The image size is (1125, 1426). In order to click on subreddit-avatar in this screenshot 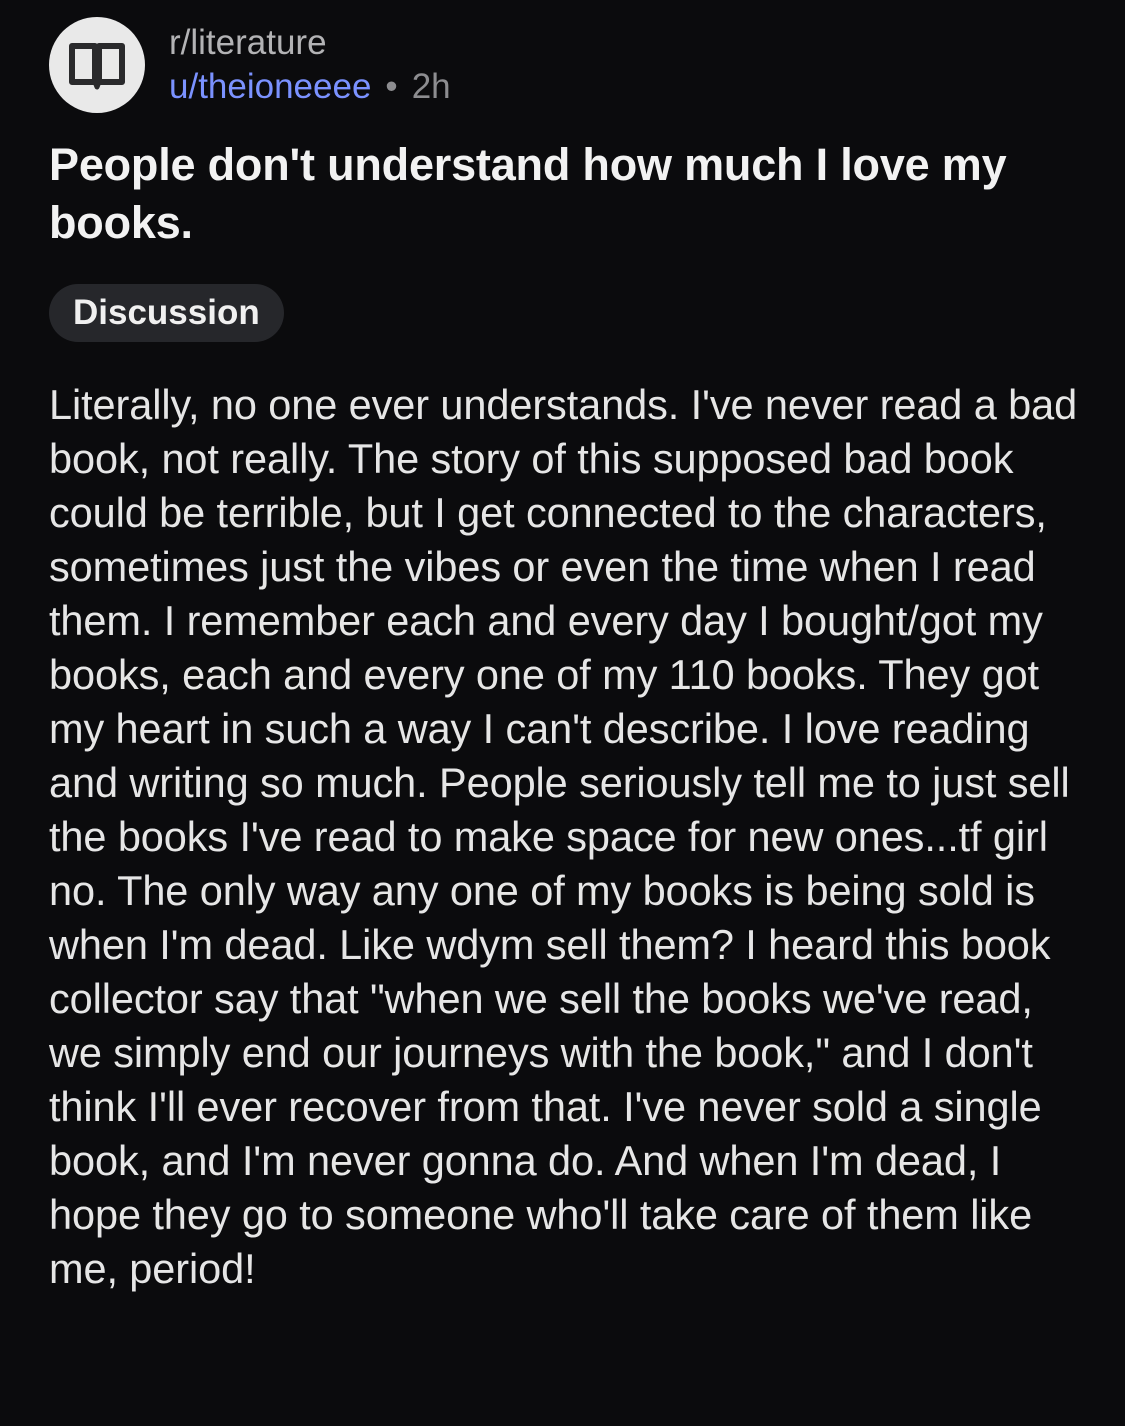, I will do `click(97, 65)`.